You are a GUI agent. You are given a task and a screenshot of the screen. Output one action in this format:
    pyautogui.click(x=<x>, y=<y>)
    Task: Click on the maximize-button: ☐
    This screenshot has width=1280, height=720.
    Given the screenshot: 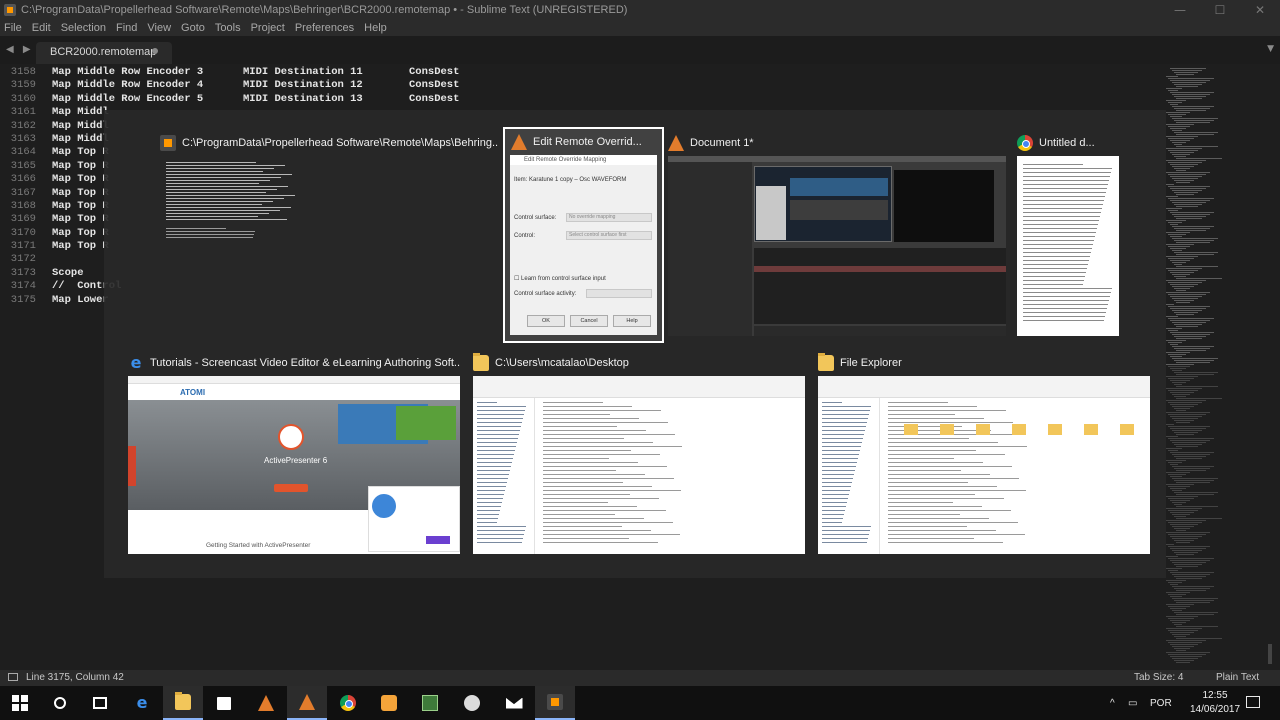 What is the action you would take?
    pyautogui.click(x=1220, y=10)
    